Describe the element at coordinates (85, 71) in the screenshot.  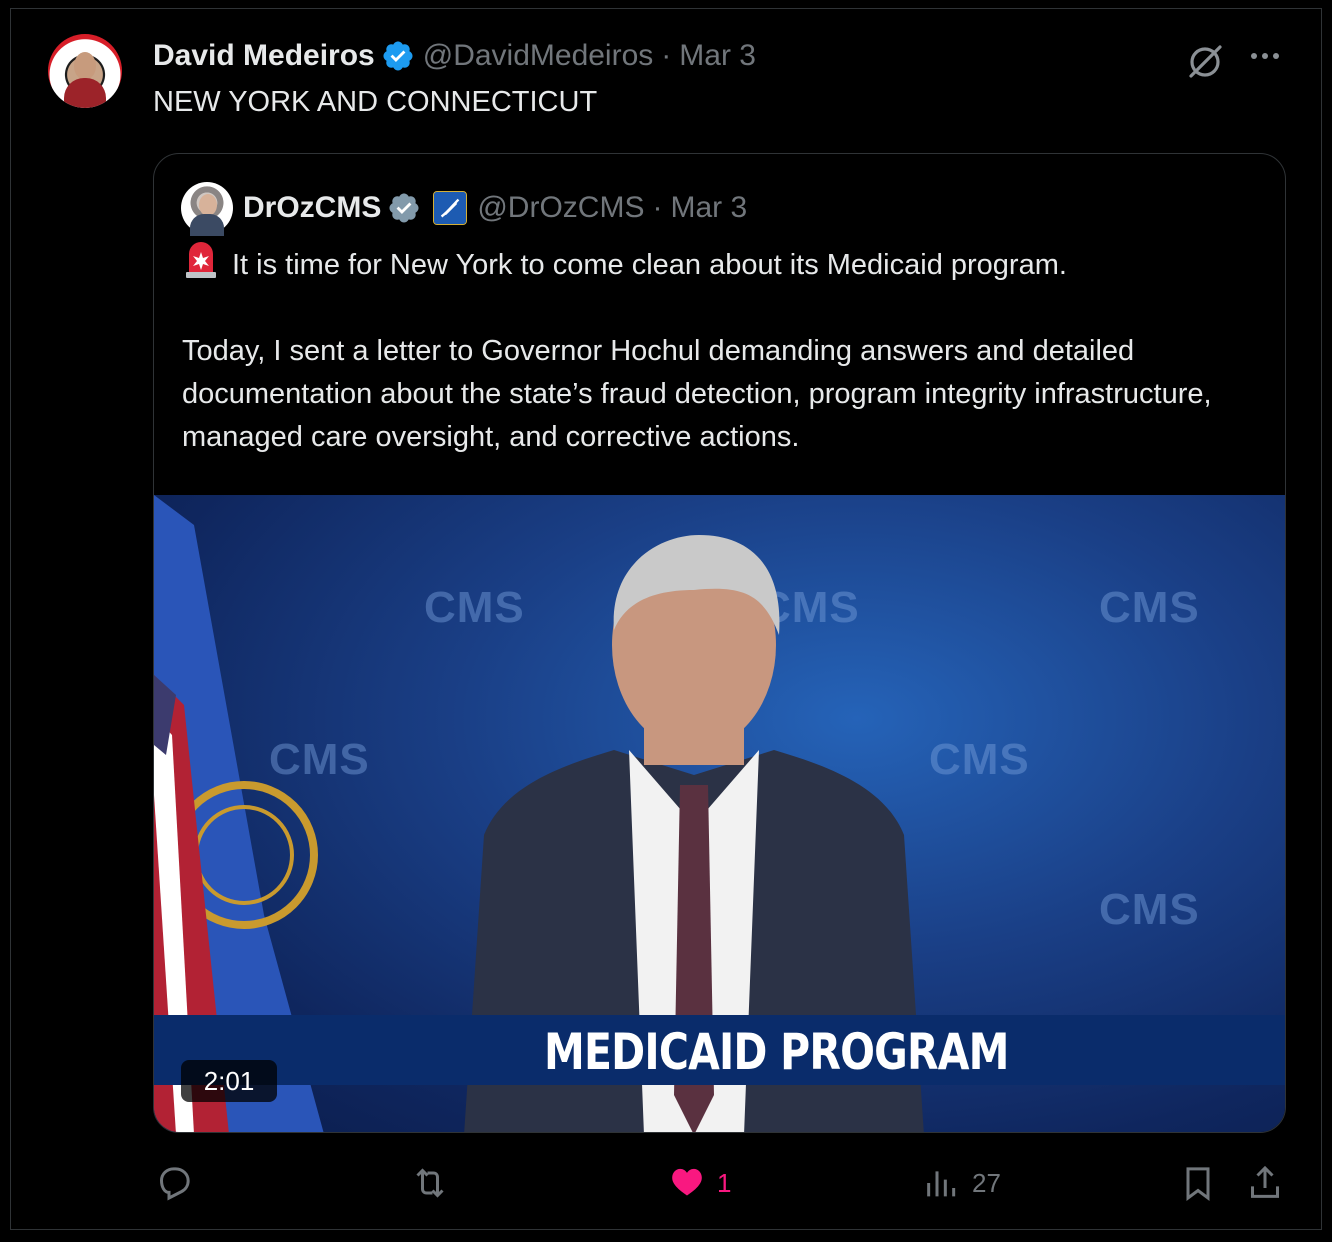
I see `author-avatar` at that location.